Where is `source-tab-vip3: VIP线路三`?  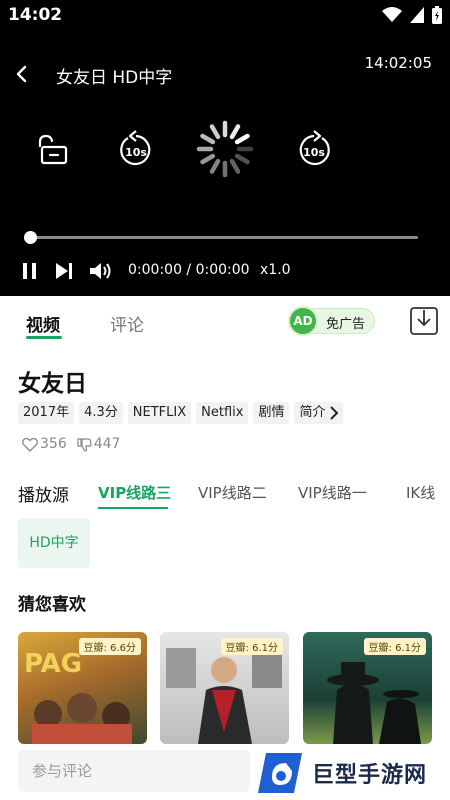 source-tab-vip3: VIP线路三 is located at coordinates (134, 492).